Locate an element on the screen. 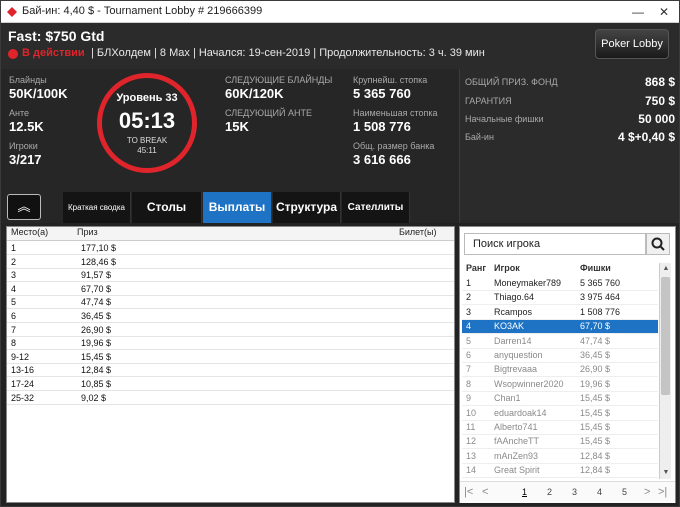 Image resolution: width=680 pixels, height=507 pixels. tab-satellites: Сателлиты is located at coordinates (376, 207).